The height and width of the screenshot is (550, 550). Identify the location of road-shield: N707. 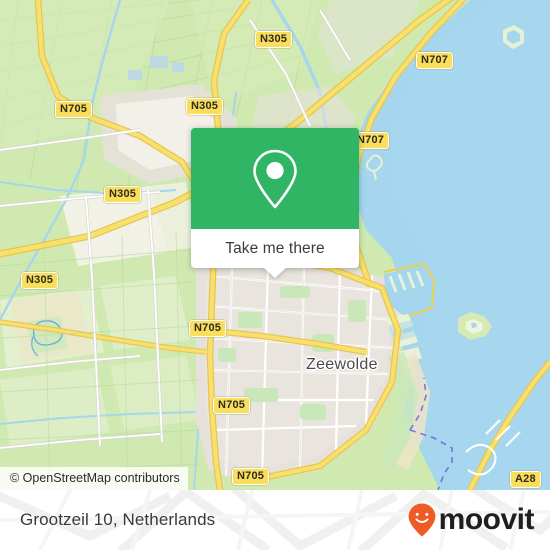
(435, 60).